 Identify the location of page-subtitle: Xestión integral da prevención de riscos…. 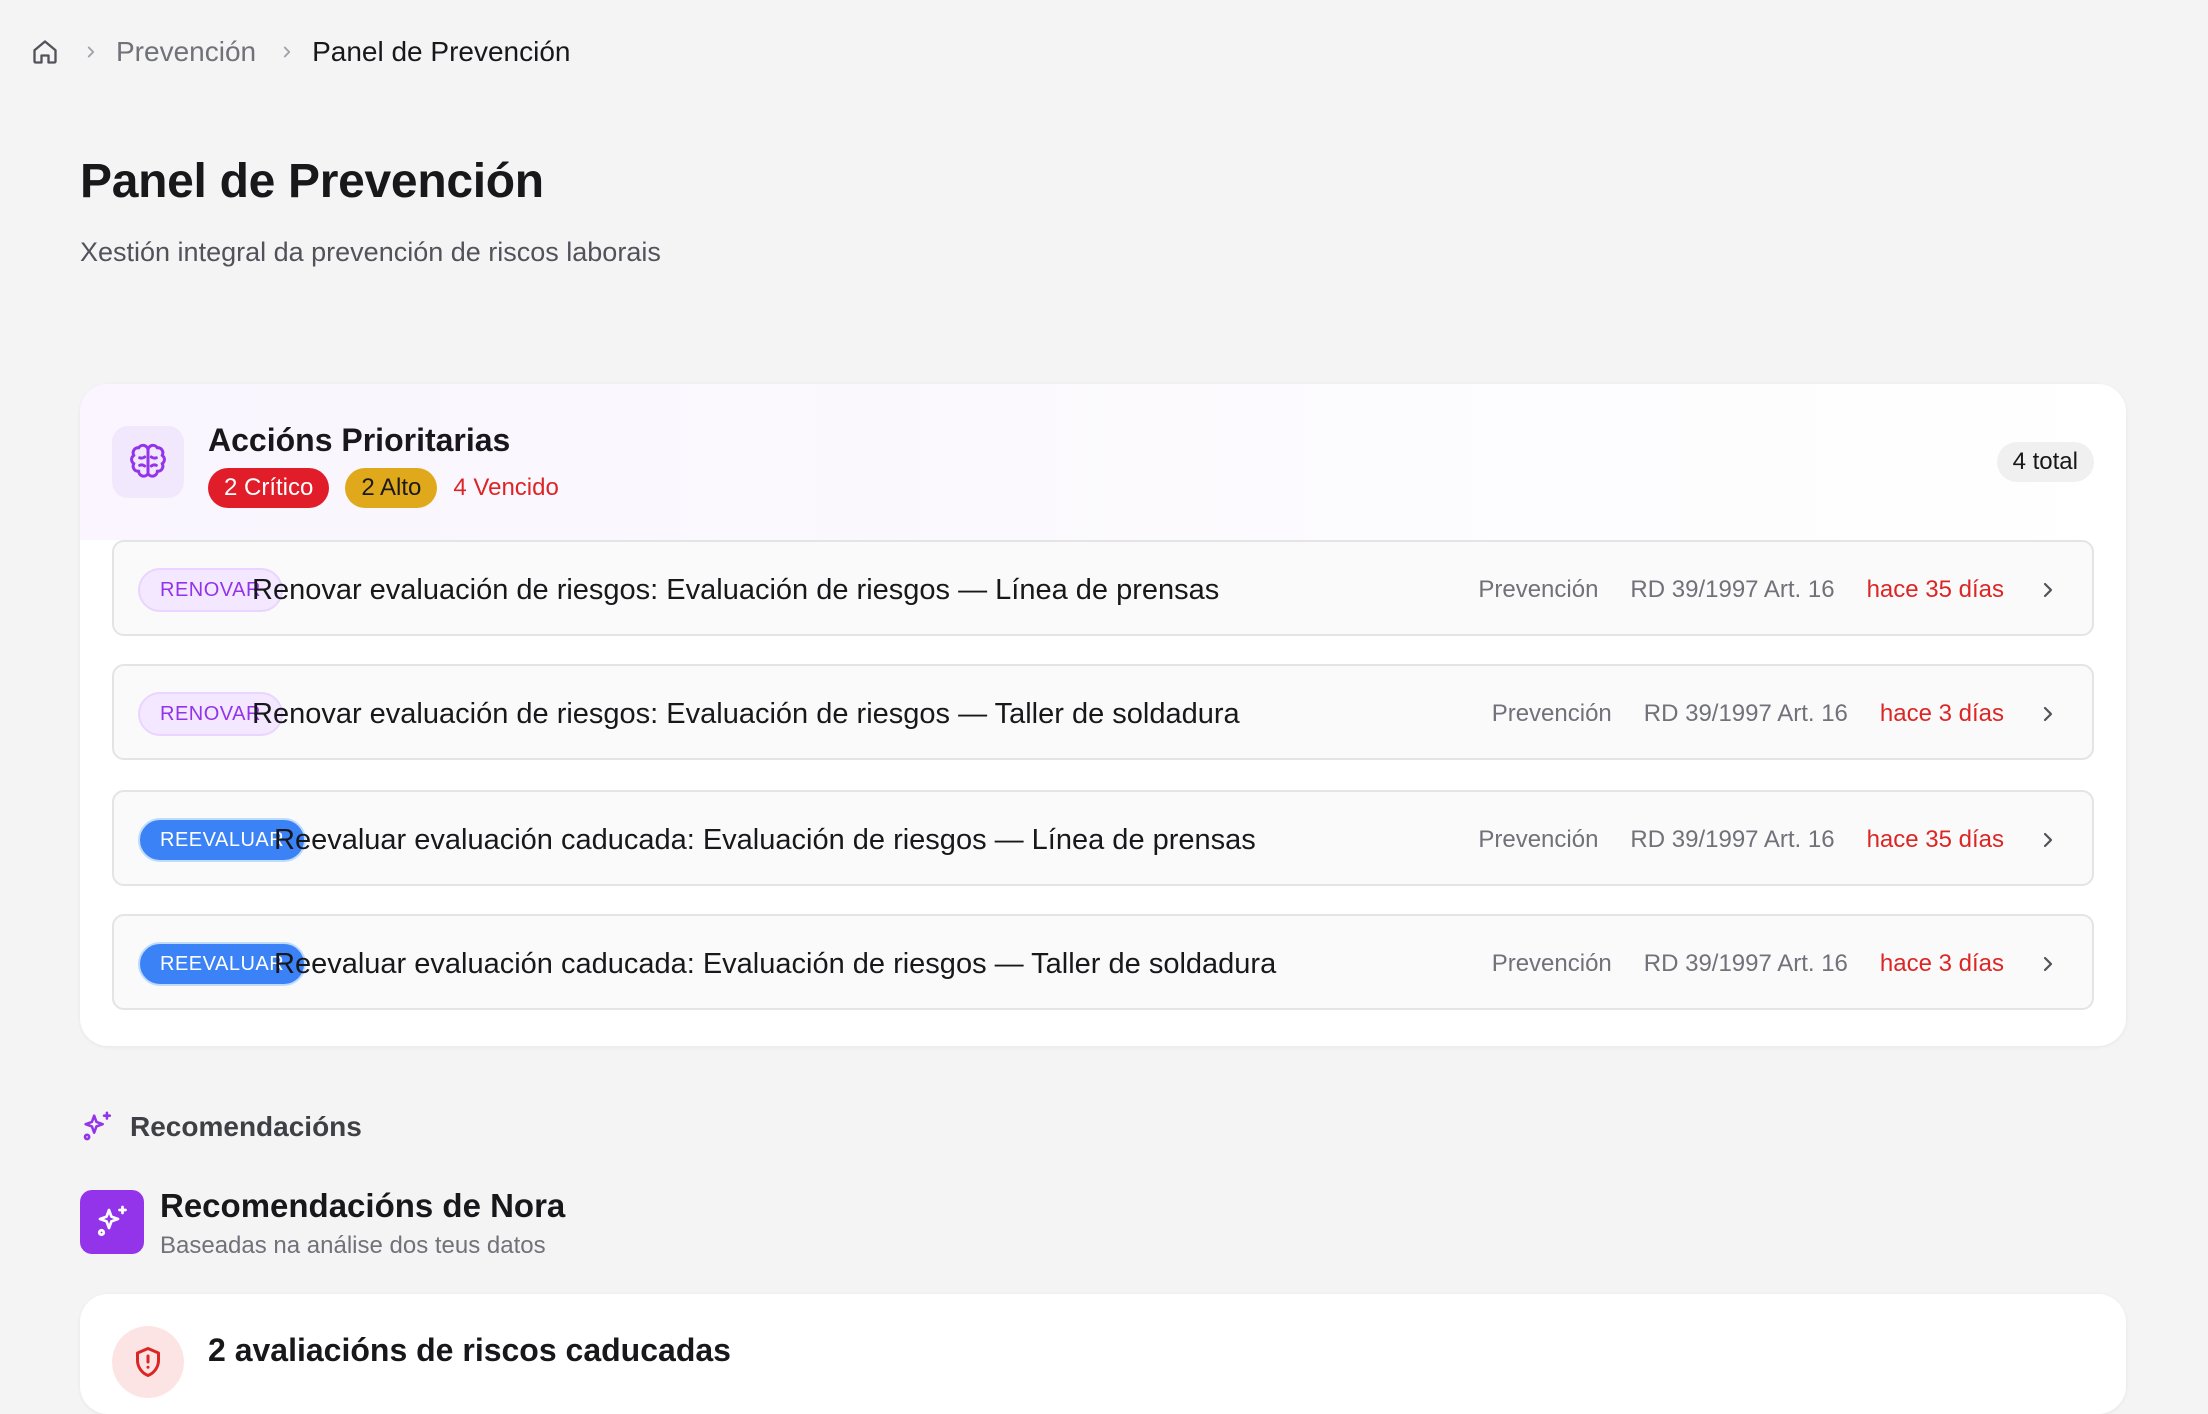
(370, 252).